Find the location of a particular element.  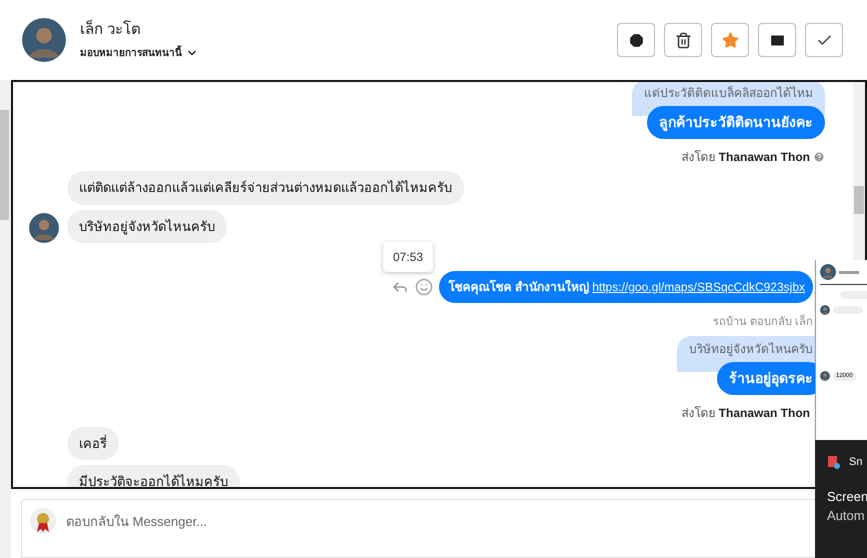

trash-button is located at coordinates (683, 40).